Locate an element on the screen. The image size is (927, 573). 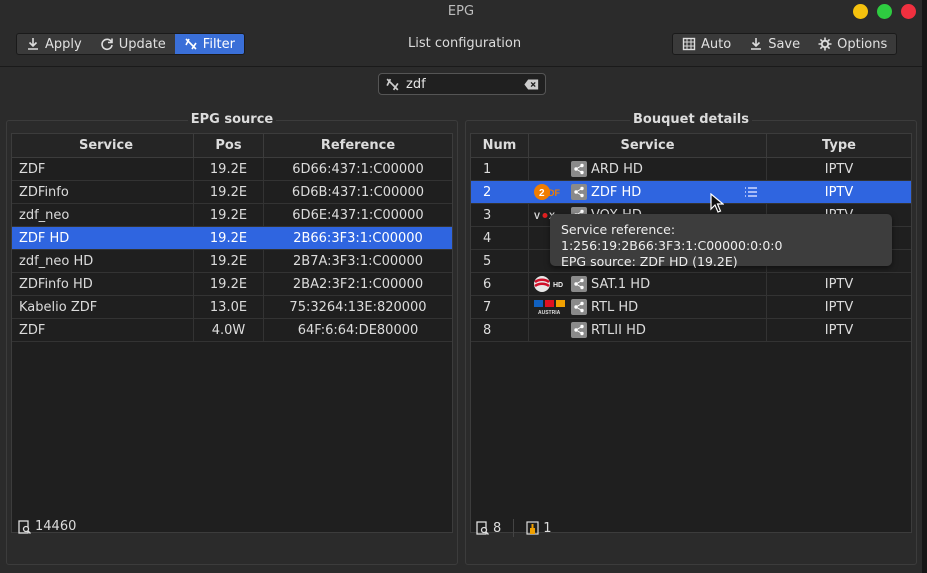
service-cell: RTLII HD is located at coordinates (648, 330).